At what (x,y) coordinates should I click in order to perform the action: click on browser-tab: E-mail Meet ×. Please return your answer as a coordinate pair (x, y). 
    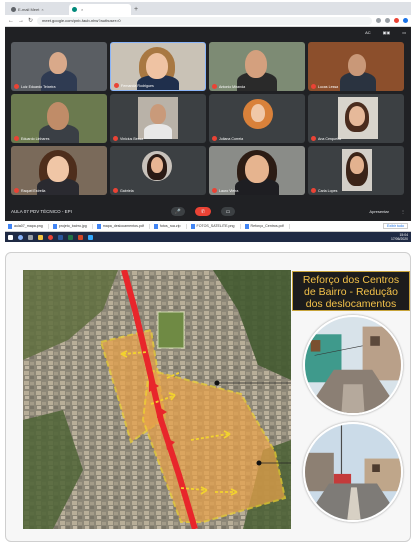
    Looking at the image, I should click on (37, 9).